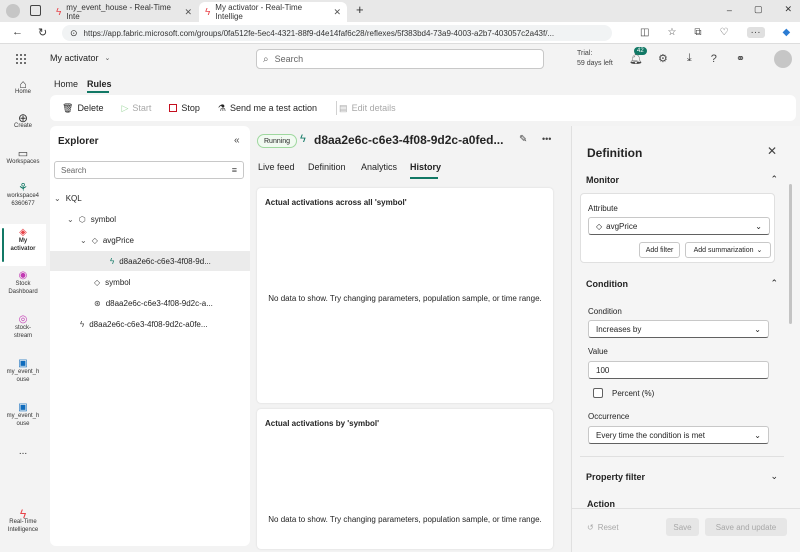 This screenshot has height=552, width=800. What do you see at coordinates (633, 393) in the screenshot?
I see `percent-label: Percent (%)` at bounding box center [633, 393].